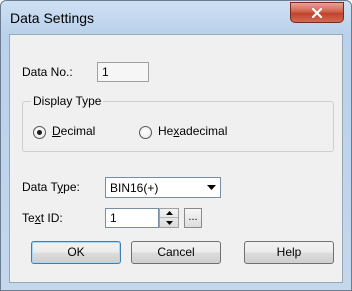 This screenshot has height=291, width=352. I want to click on text-id-spinner, so click(169, 218).